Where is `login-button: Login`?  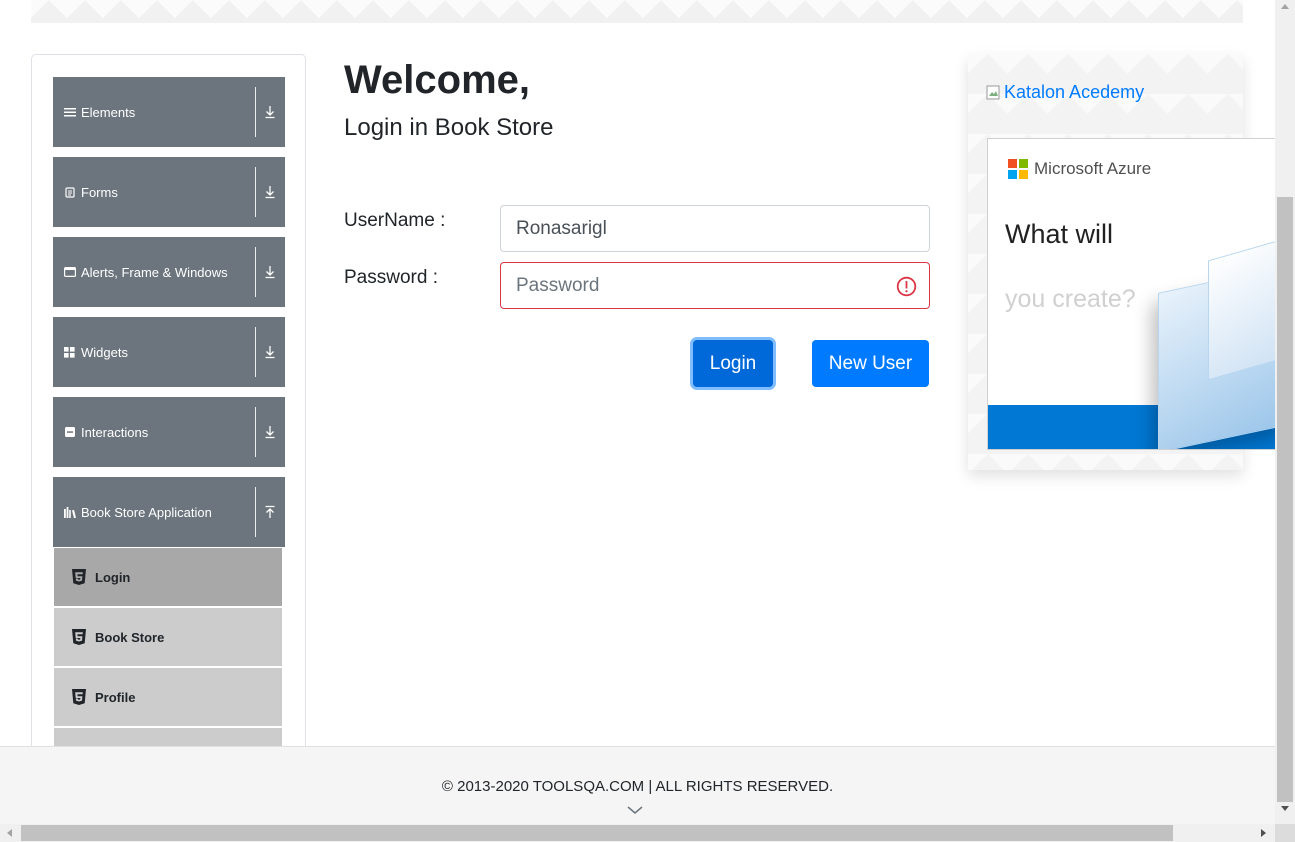 login-button: Login is located at coordinates (733, 363).